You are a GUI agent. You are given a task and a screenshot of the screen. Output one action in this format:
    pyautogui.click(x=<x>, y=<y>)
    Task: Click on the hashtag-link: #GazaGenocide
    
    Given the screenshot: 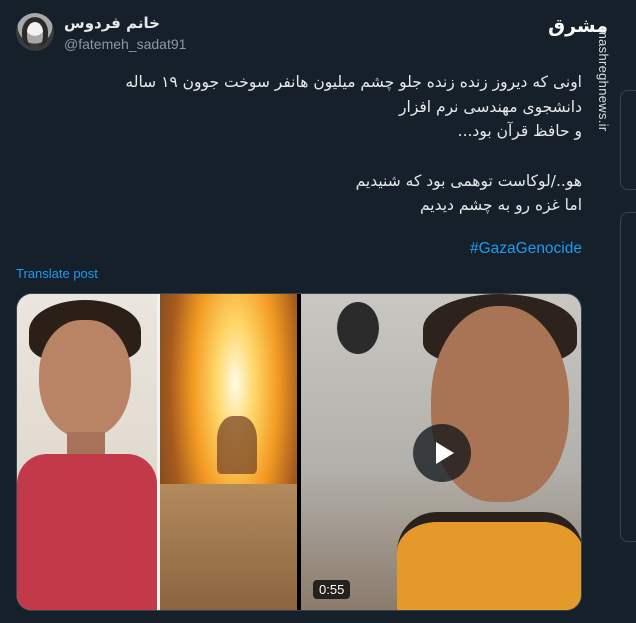 What is the action you would take?
    pyautogui.click(x=526, y=249)
    